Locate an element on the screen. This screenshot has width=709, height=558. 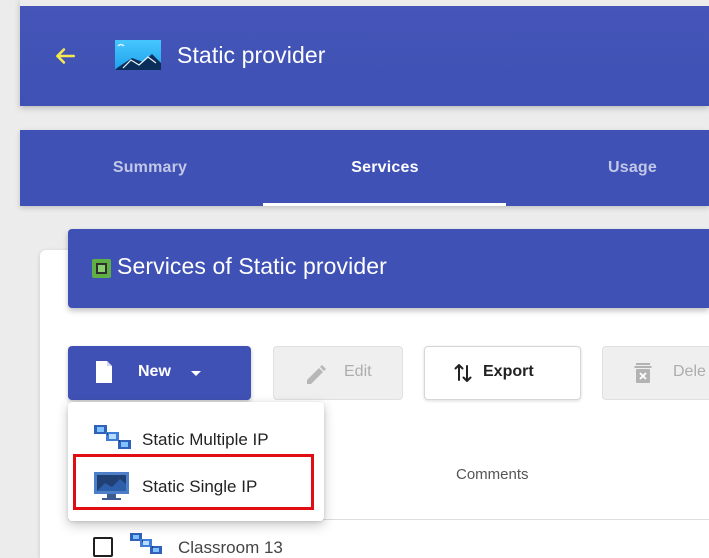
tab-usage: Usage is located at coordinates (617, 168).